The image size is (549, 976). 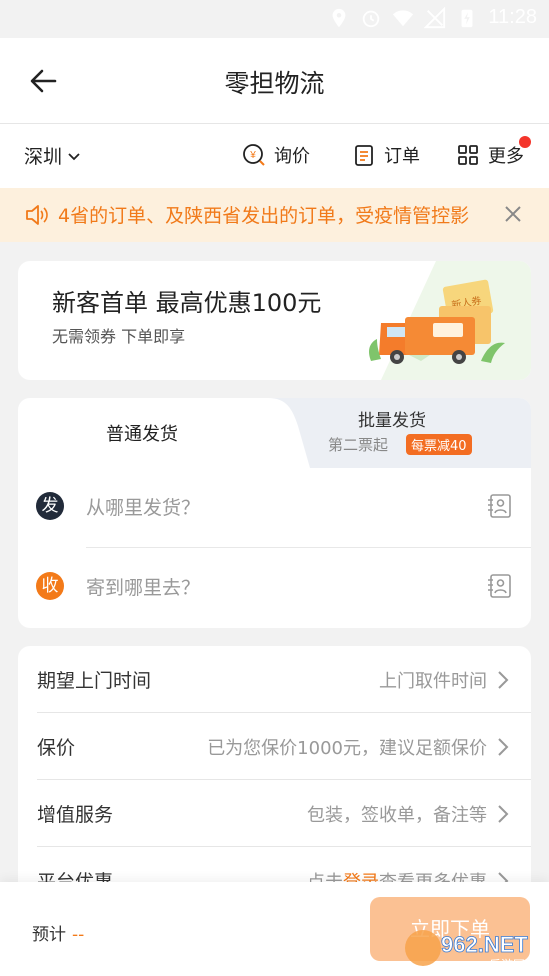 What do you see at coordinates (525, 142) in the screenshot?
I see `notification-dot` at bounding box center [525, 142].